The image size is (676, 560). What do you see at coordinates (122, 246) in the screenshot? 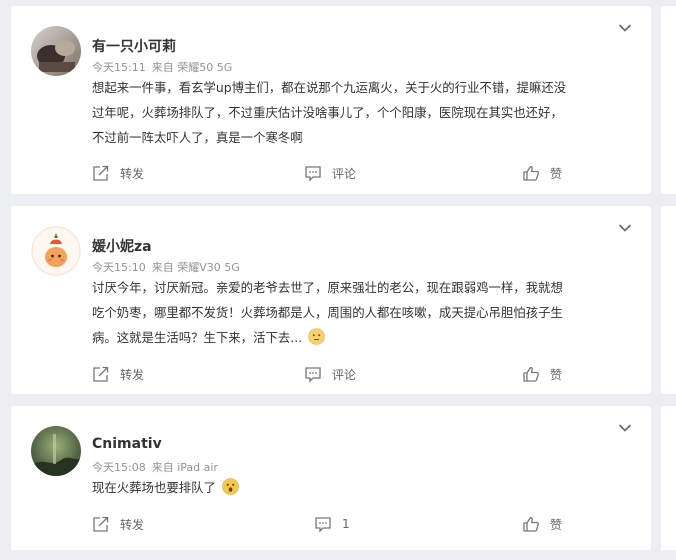
I see `username: 媛小妮za` at bounding box center [122, 246].